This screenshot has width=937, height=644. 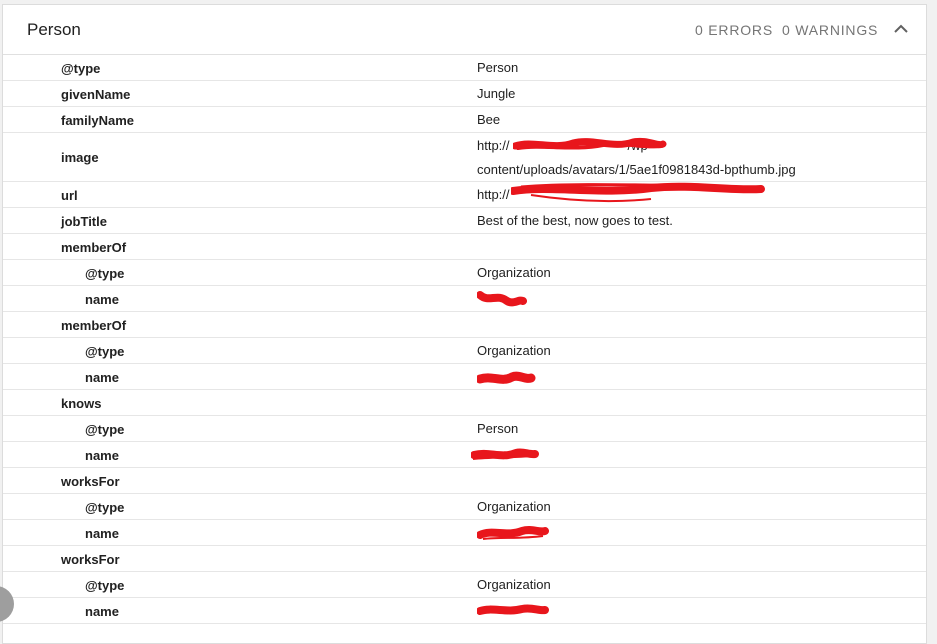 I want to click on errors-count: 0 ERRORS, so click(x=734, y=30).